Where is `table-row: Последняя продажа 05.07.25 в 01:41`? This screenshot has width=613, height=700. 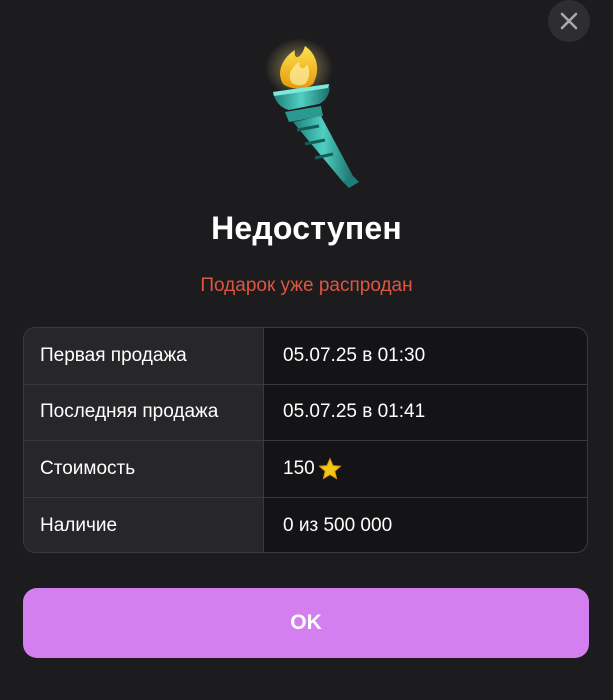 table-row: Последняя продажа 05.07.25 в 01:41 is located at coordinates (305, 412).